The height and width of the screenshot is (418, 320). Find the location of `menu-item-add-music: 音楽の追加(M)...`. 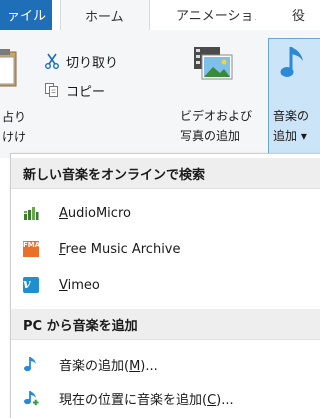

menu-item-add-music: 音楽の追加(M)... is located at coordinates (165, 364).